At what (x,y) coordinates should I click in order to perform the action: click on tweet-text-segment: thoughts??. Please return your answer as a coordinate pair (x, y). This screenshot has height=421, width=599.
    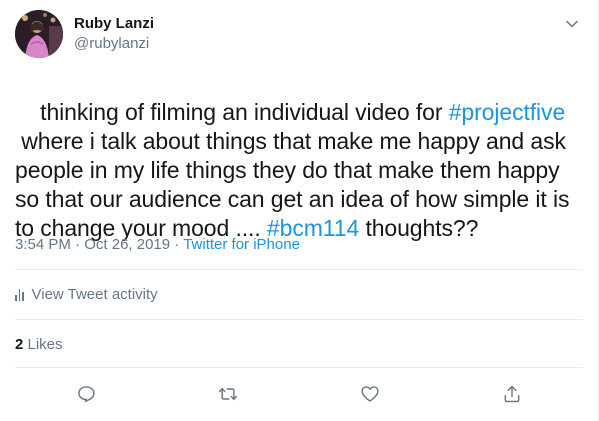
    Looking at the image, I should click on (419, 228).